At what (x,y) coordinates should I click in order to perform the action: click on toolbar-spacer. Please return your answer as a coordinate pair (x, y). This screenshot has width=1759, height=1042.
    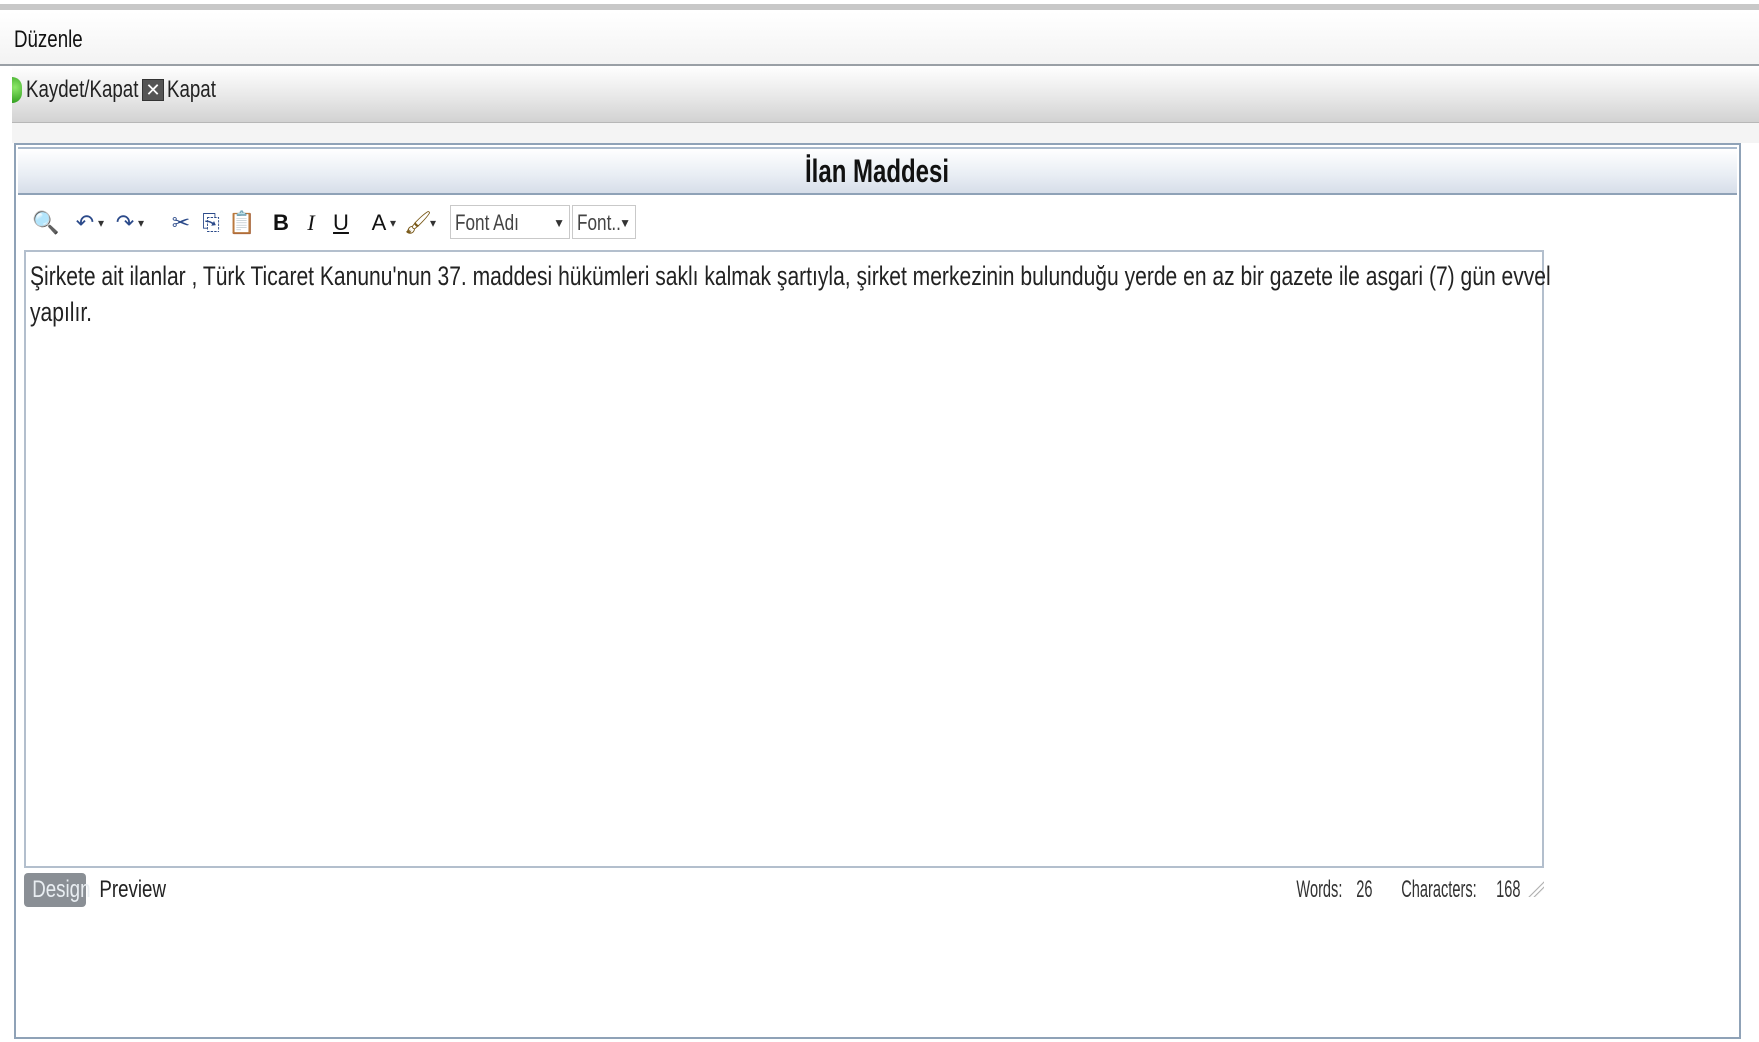
    Looking at the image, I should click on (885, 133).